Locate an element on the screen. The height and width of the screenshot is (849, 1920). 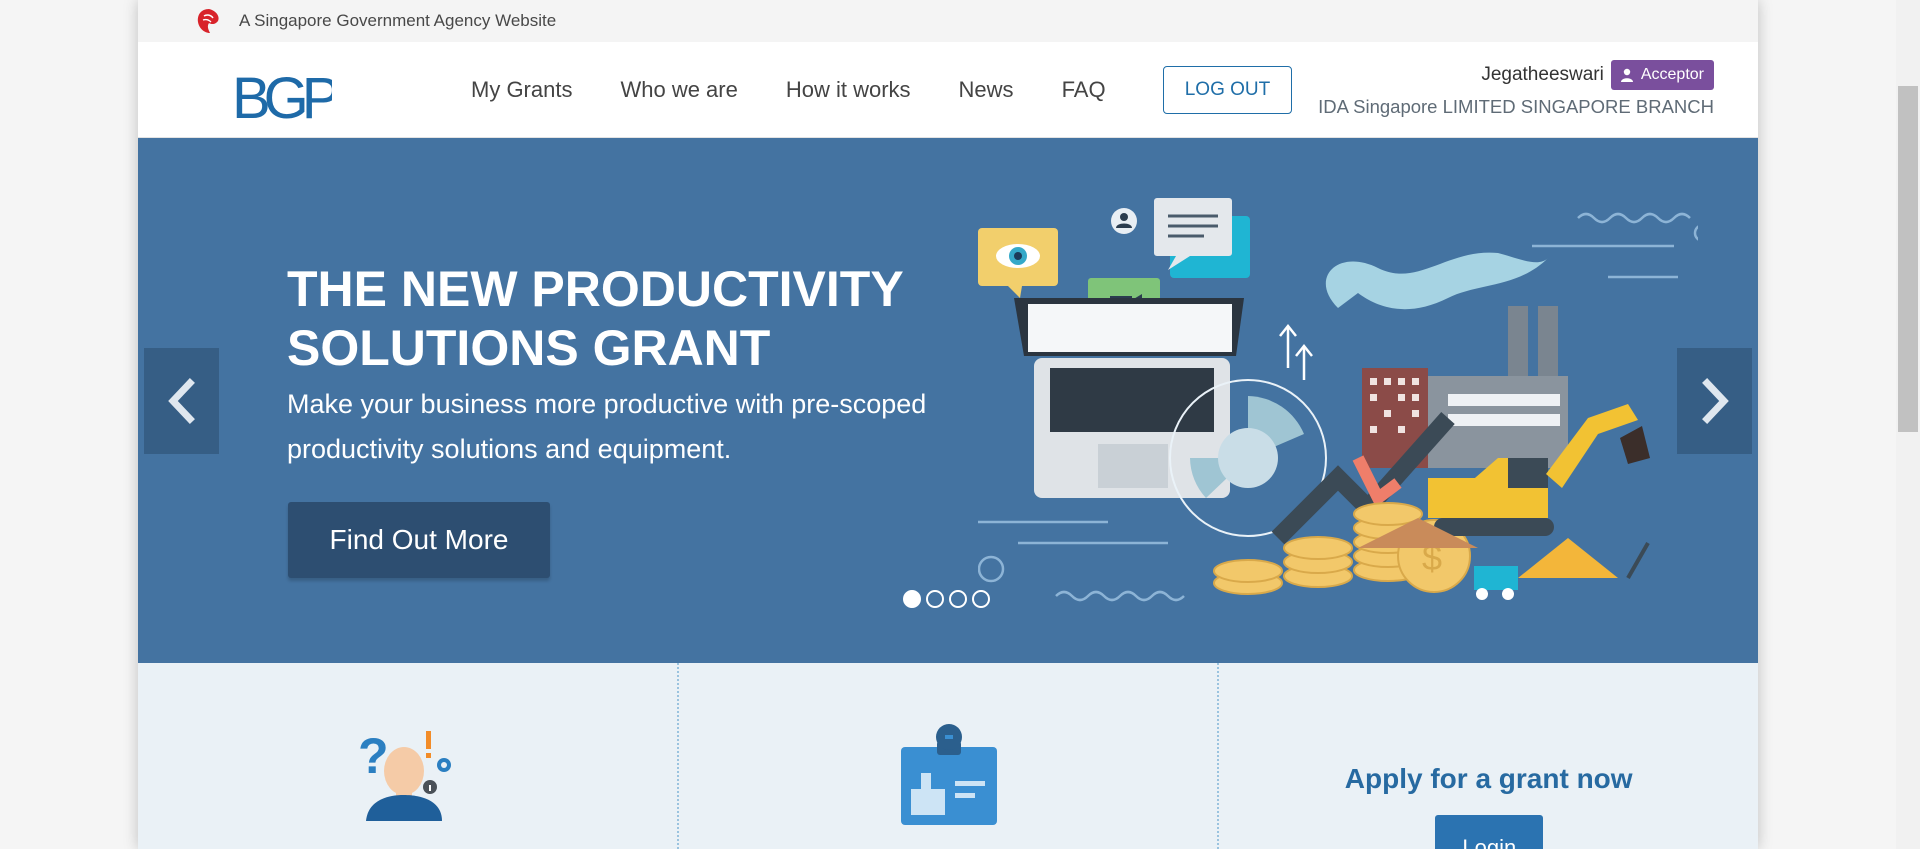
scrollbar is located at coordinates (1908, 424).